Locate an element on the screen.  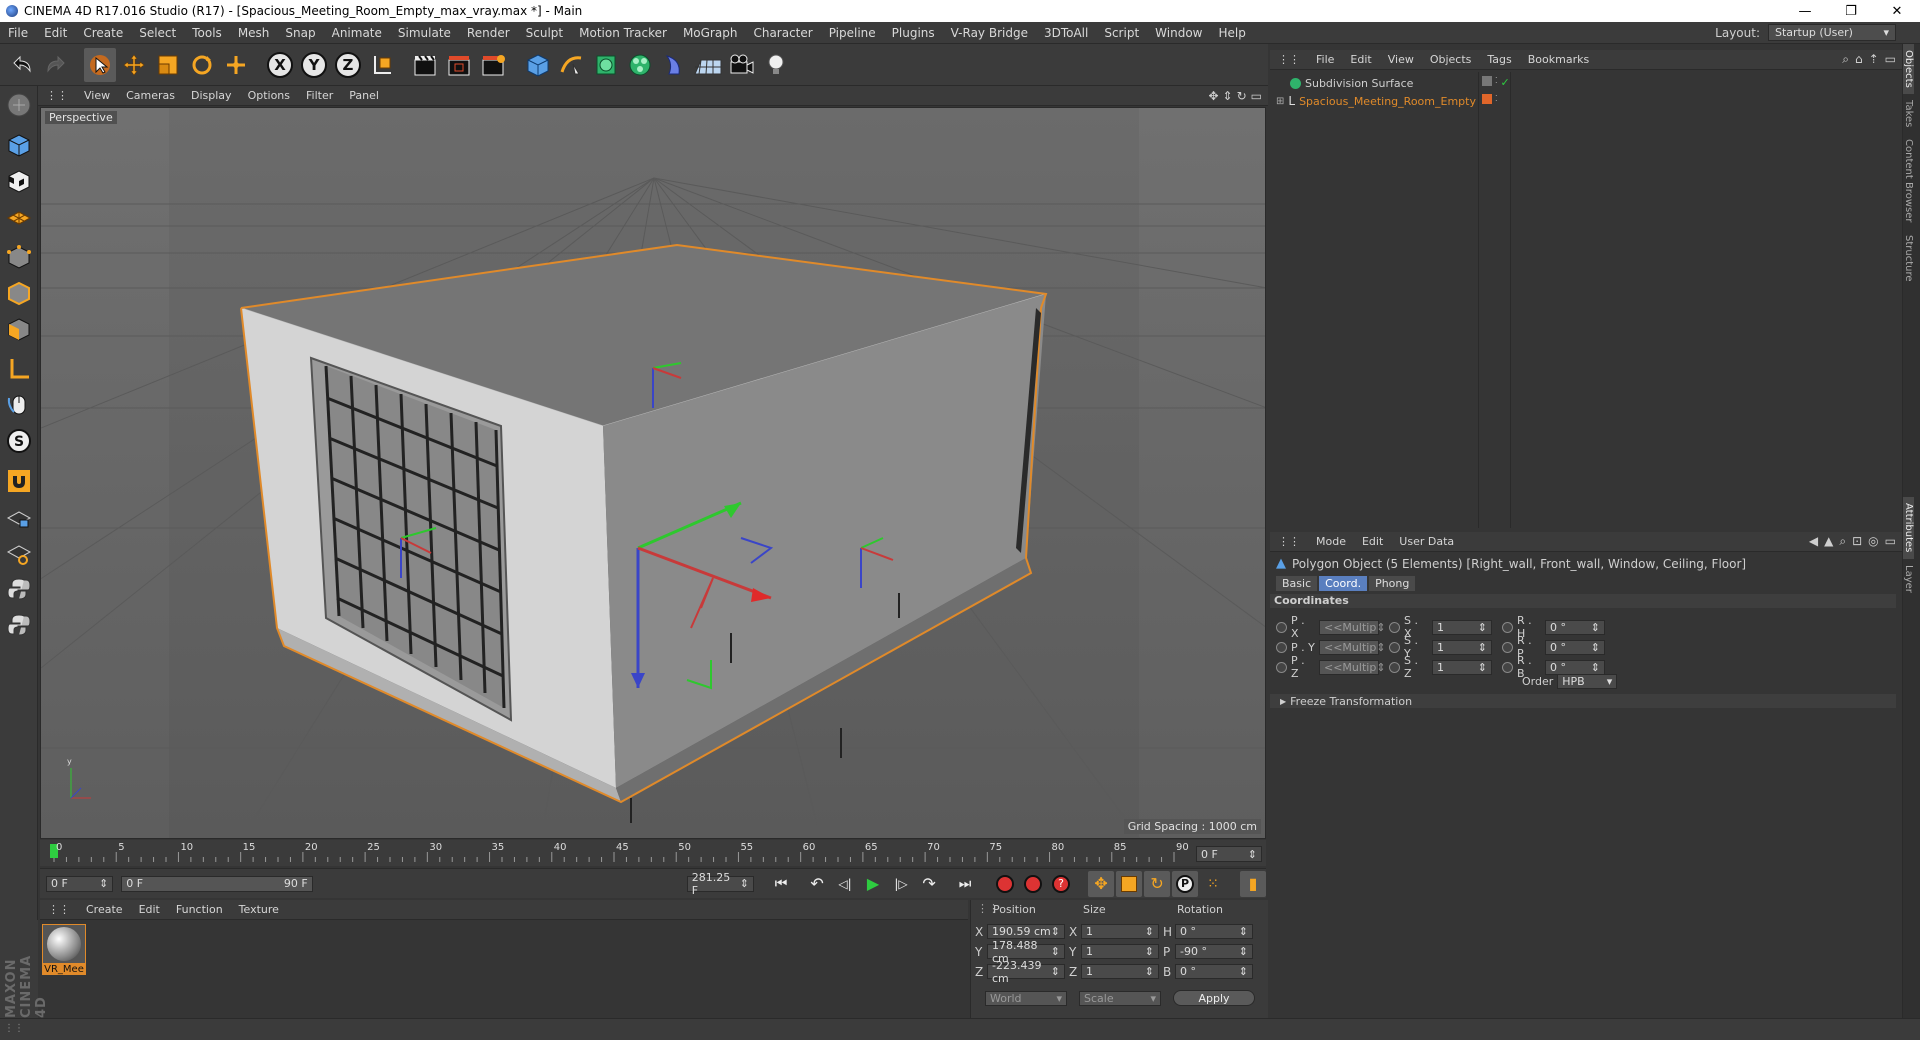
tab-objects: Objects is located at coordinates (1908, 69).